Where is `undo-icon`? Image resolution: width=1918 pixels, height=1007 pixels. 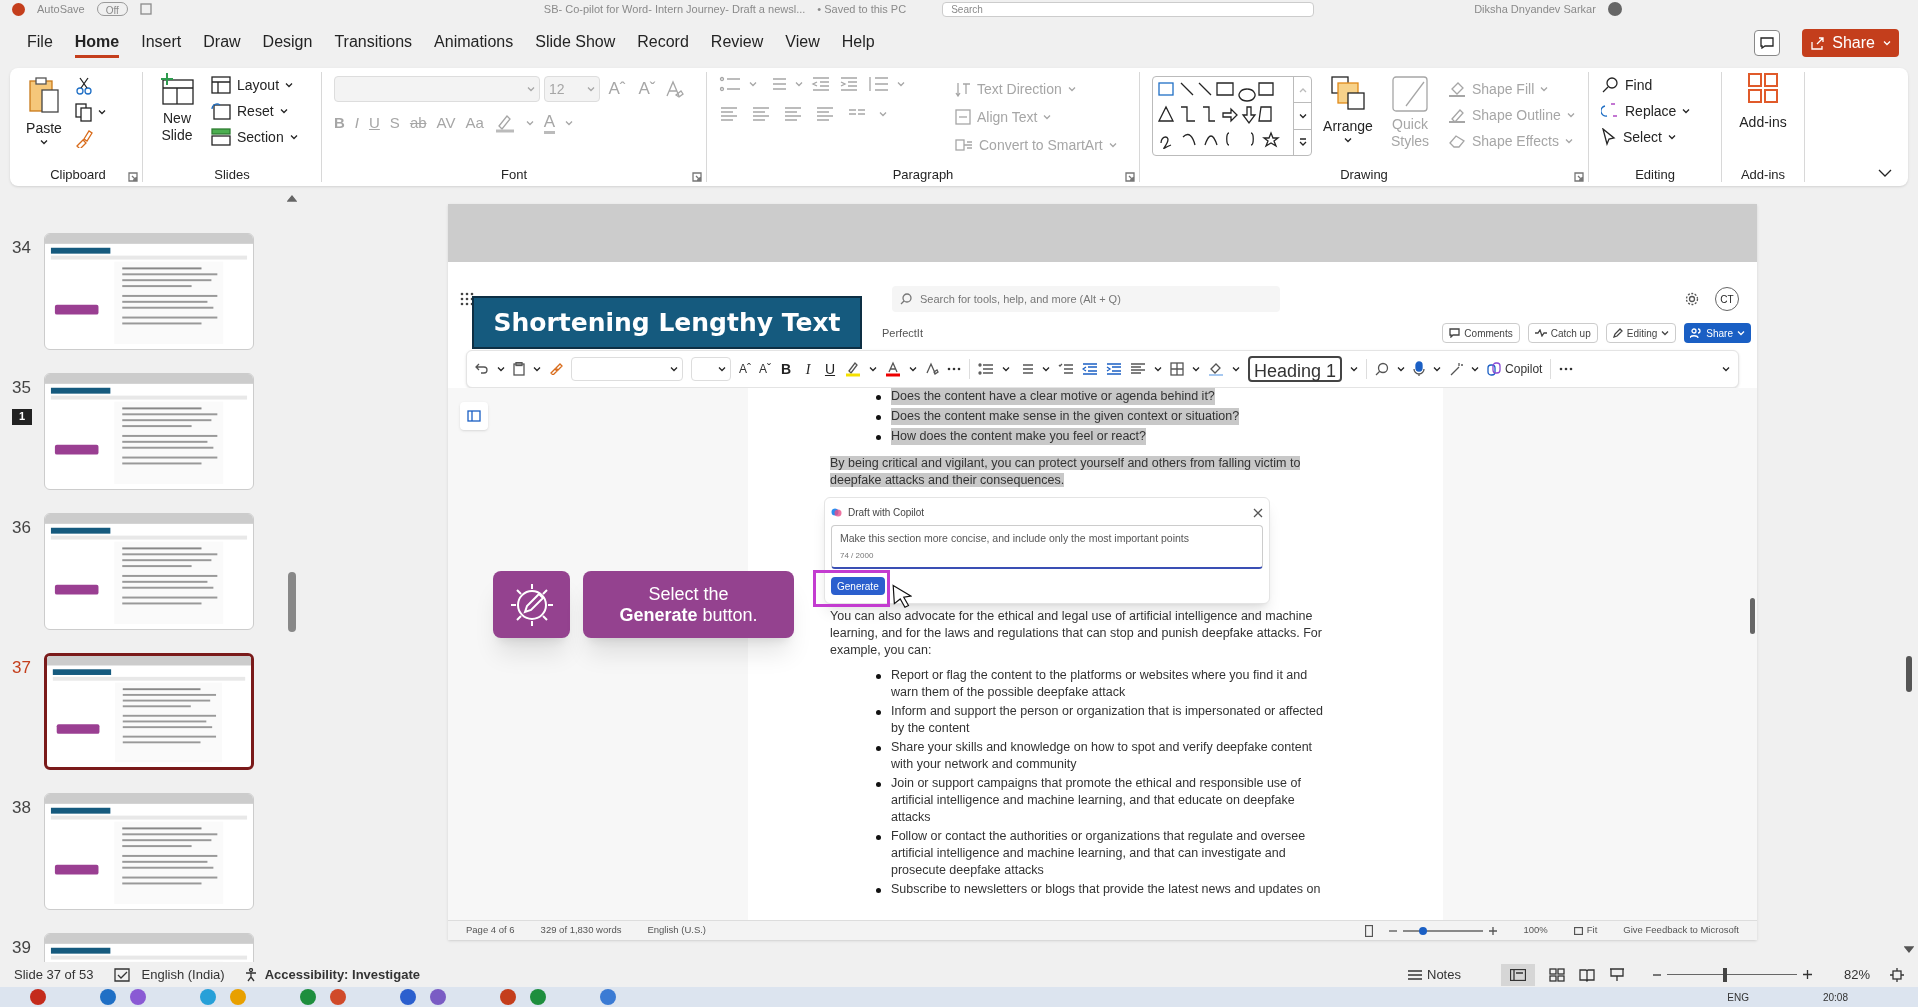
undo-icon is located at coordinates (482, 369).